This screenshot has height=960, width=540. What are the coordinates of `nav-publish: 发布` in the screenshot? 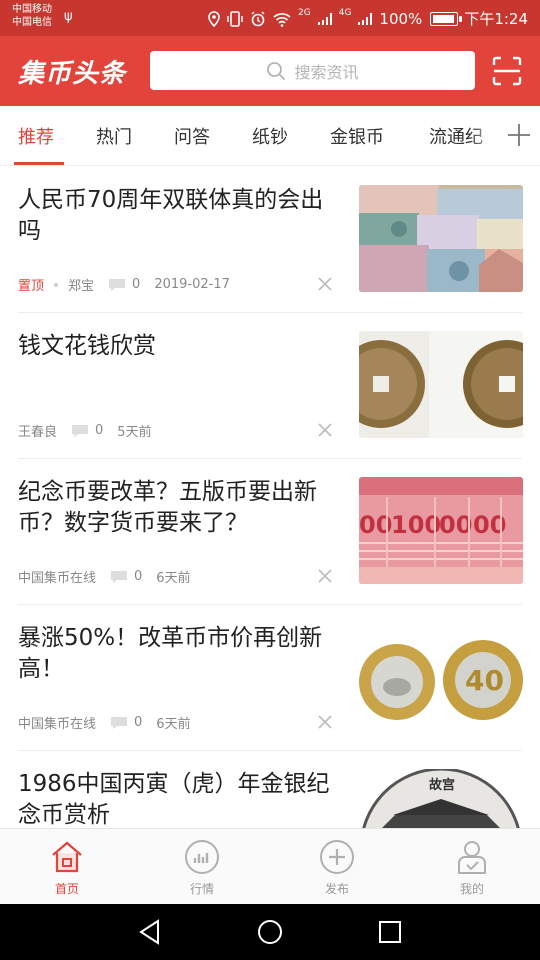 It's located at (337, 868).